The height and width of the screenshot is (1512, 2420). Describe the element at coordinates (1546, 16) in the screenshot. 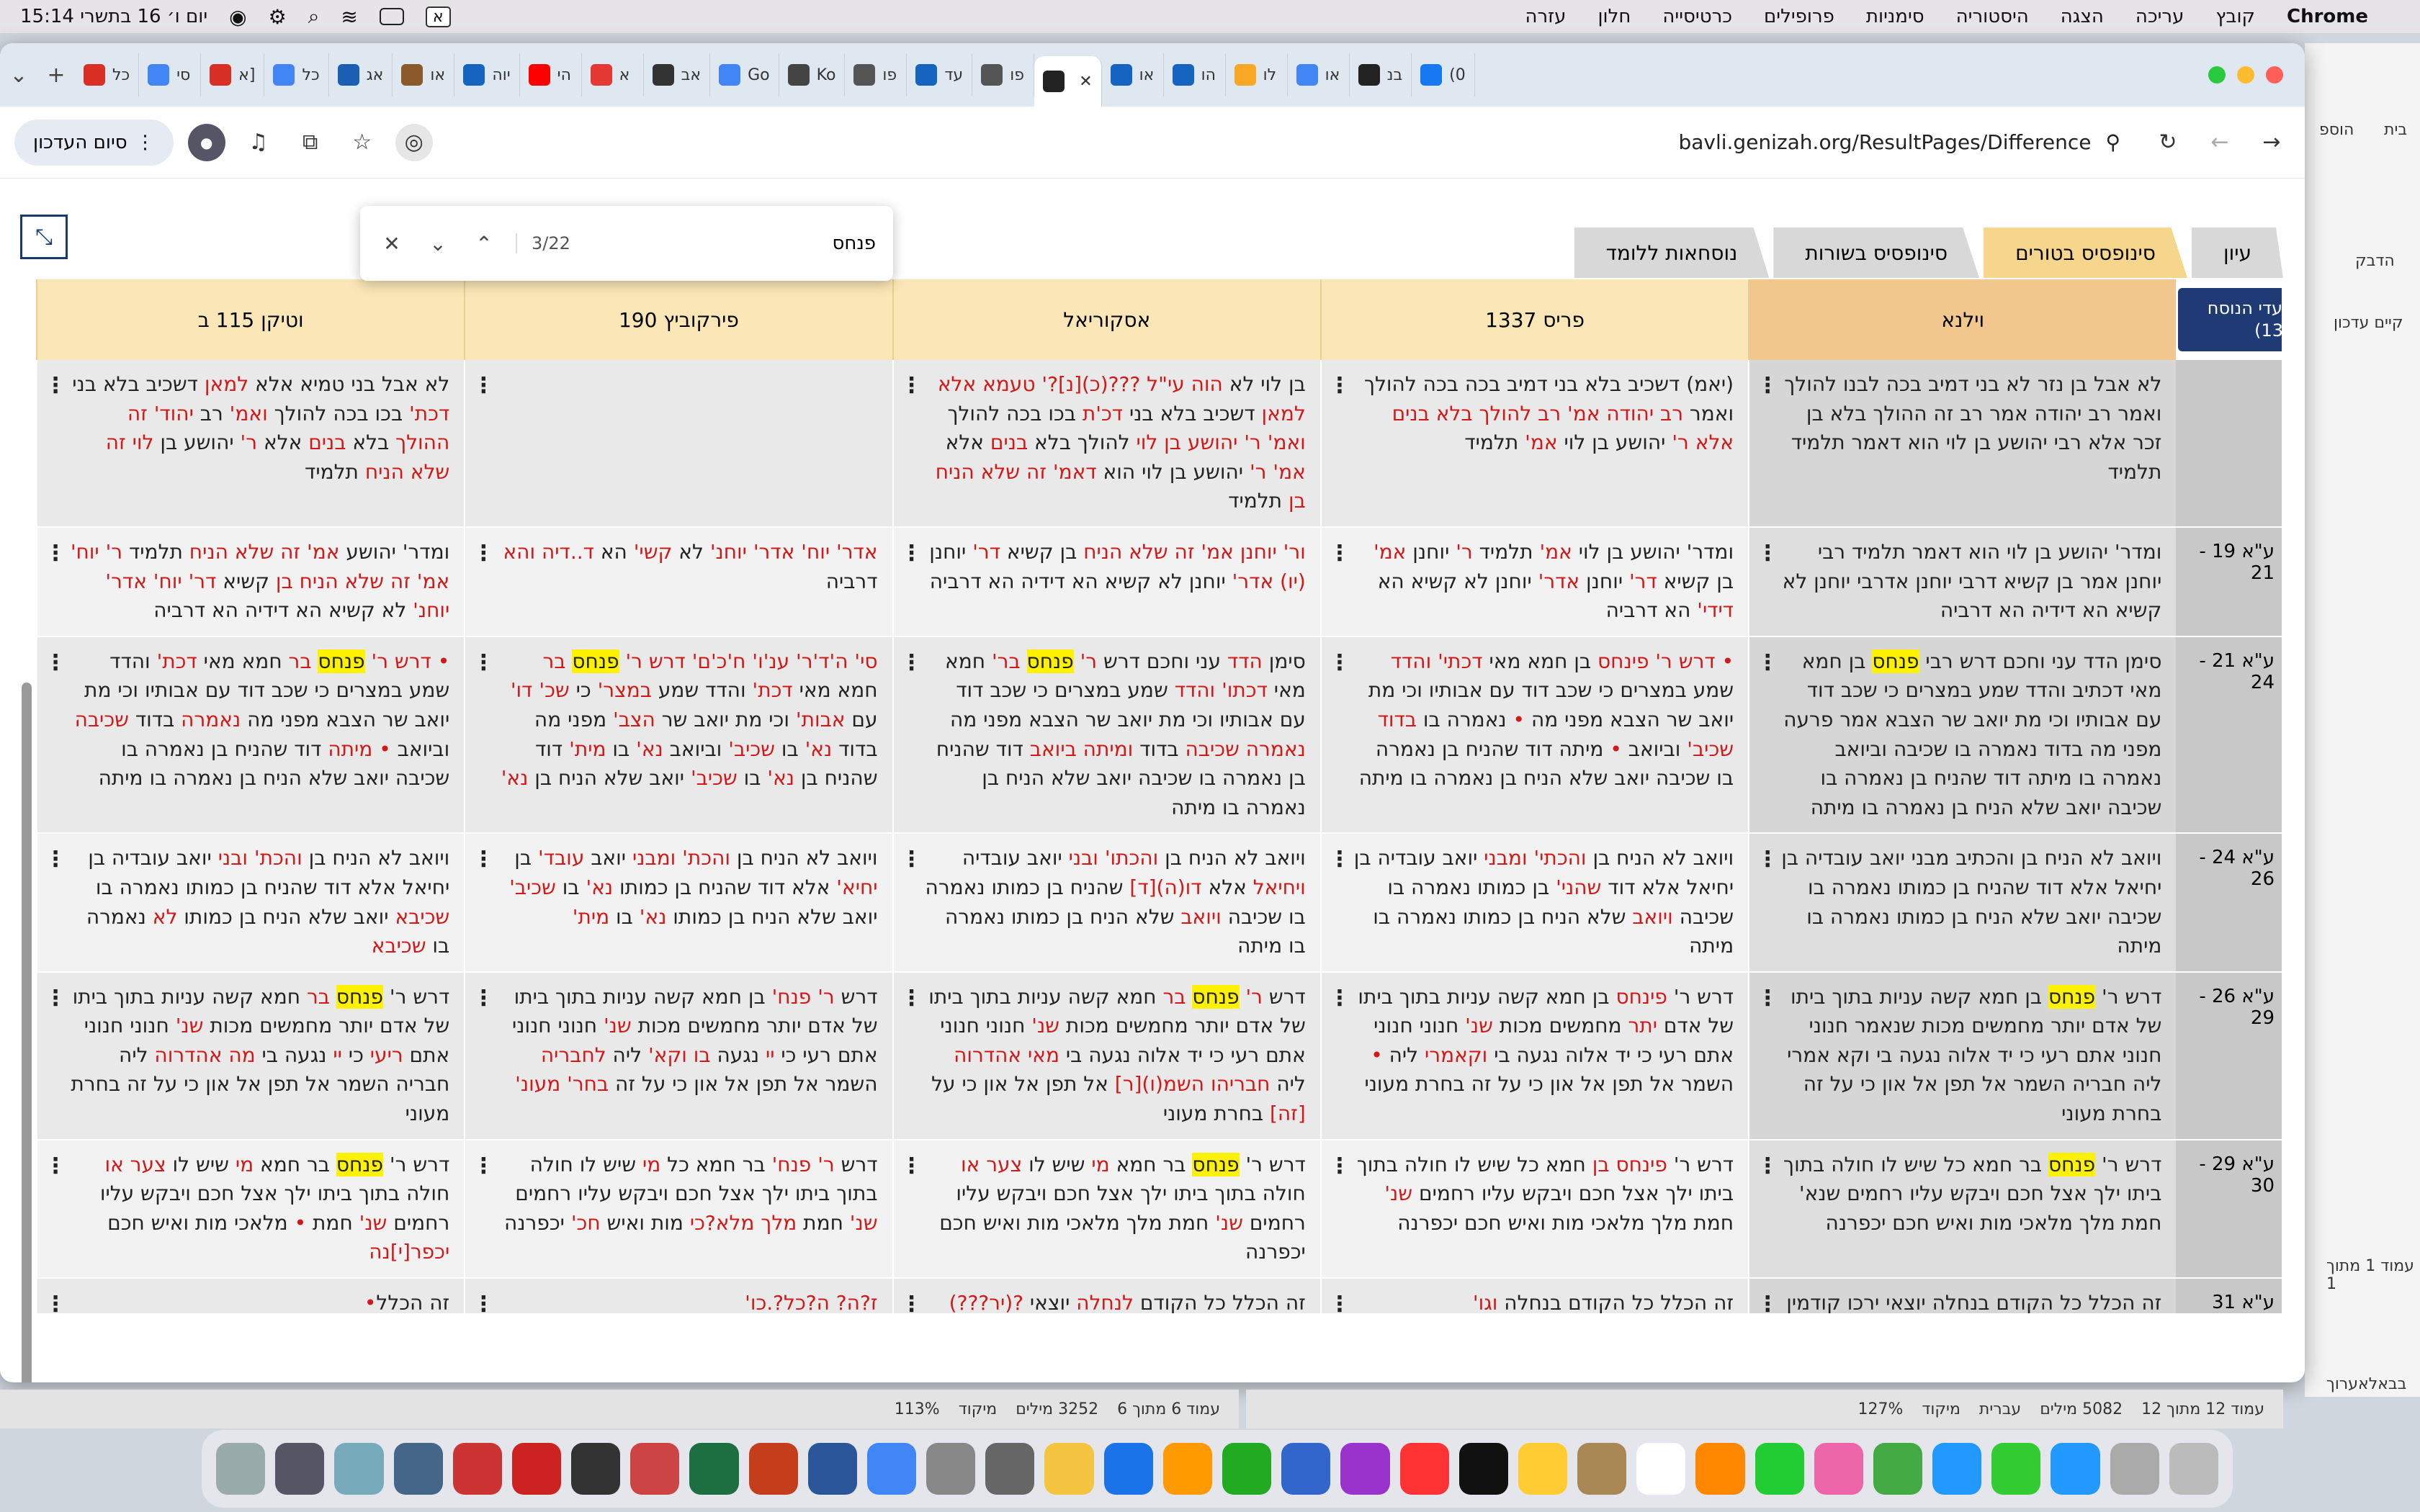

I see `menu-help: עזרה` at that location.